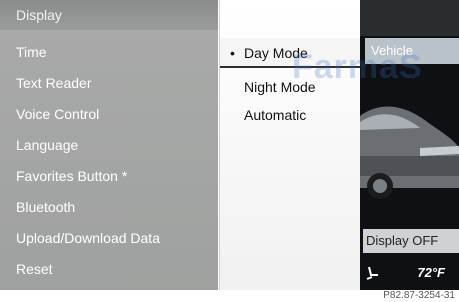 The width and height of the screenshot is (459, 302). What do you see at coordinates (409, 273) in the screenshot?
I see `status-bar: 72°F` at bounding box center [409, 273].